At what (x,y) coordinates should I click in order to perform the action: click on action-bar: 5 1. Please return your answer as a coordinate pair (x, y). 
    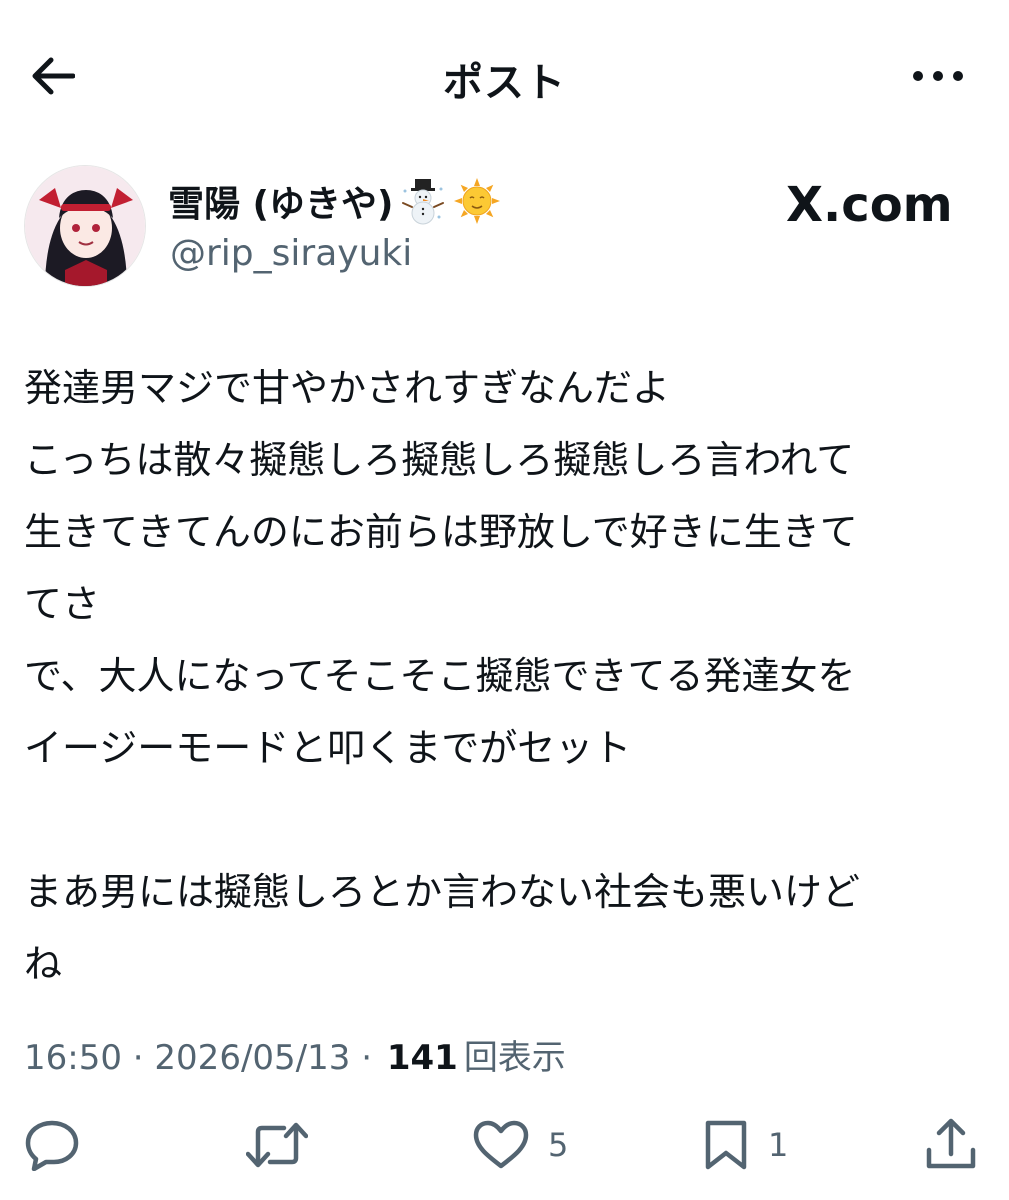
    Looking at the image, I should click on (504, 1145).